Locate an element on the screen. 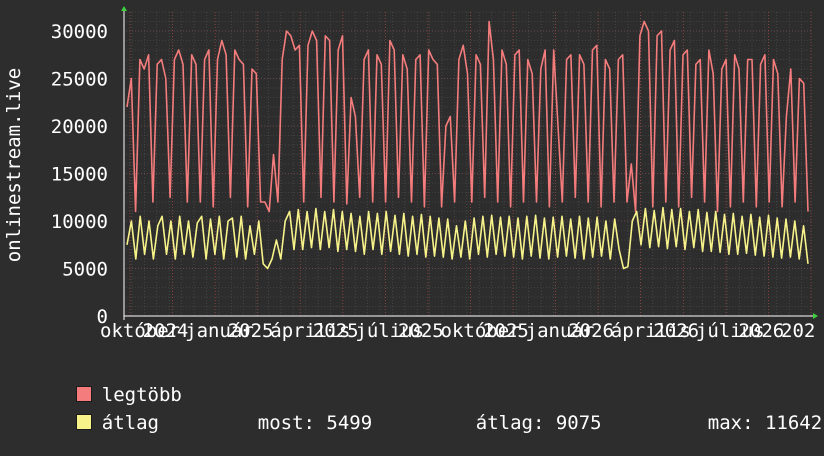  y-axis-label: onlinestream.live is located at coordinates (14, 165).